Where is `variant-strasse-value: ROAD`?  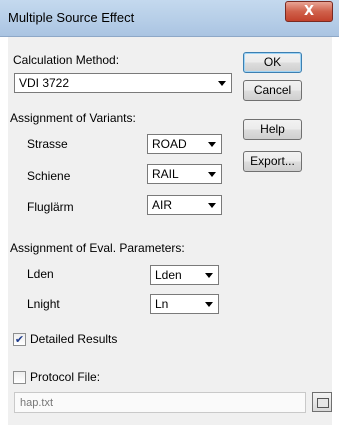 variant-strasse-value: ROAD is located at coordinates (169, 144).